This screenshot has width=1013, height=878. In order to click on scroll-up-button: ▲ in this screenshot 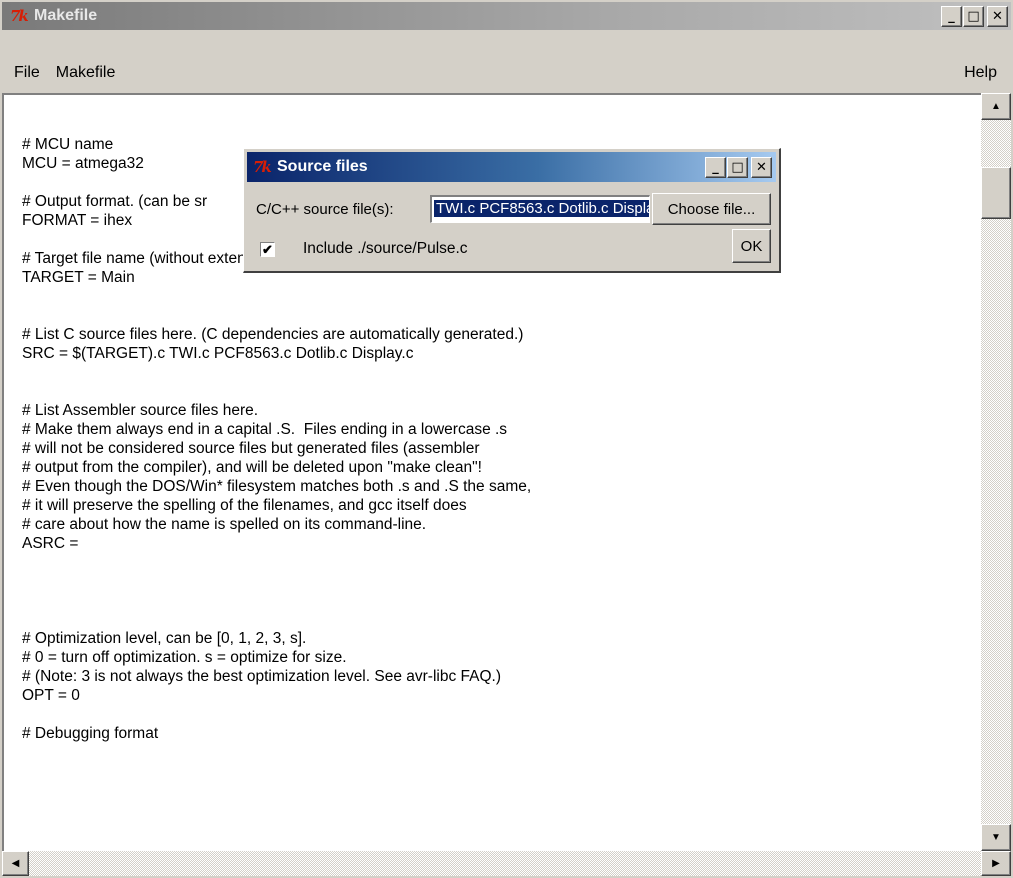, I will do `click(996, 106)`.